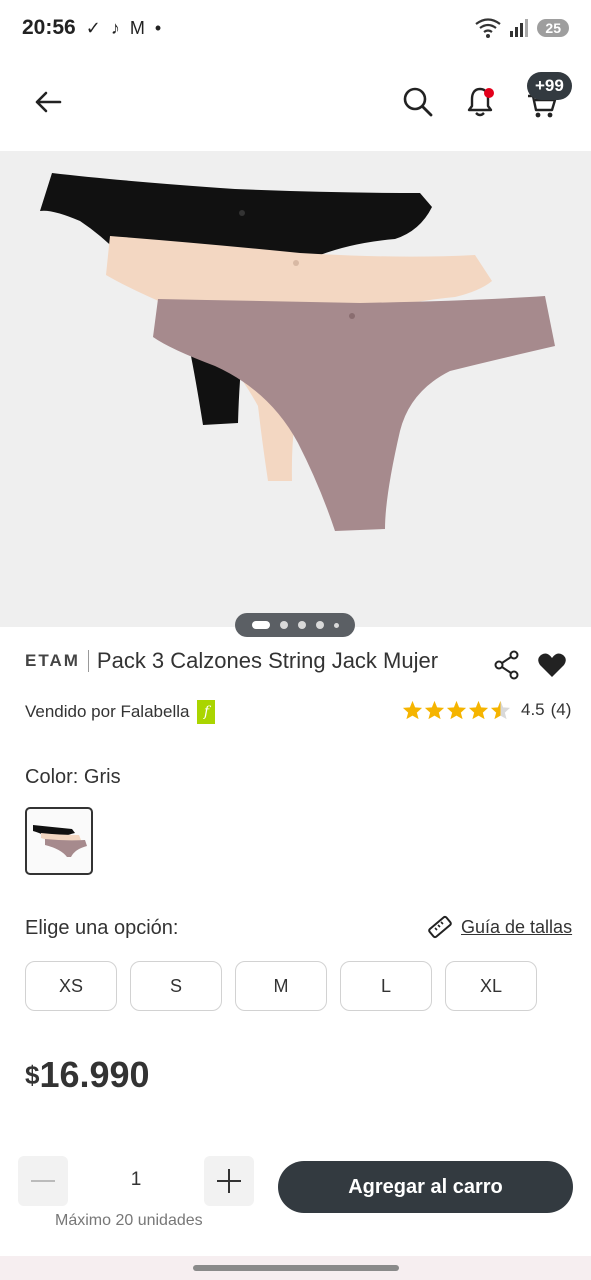  Describe the element at coordinates (533, 709) in the screenshot. I see `rating-value: 4.5` at that location.